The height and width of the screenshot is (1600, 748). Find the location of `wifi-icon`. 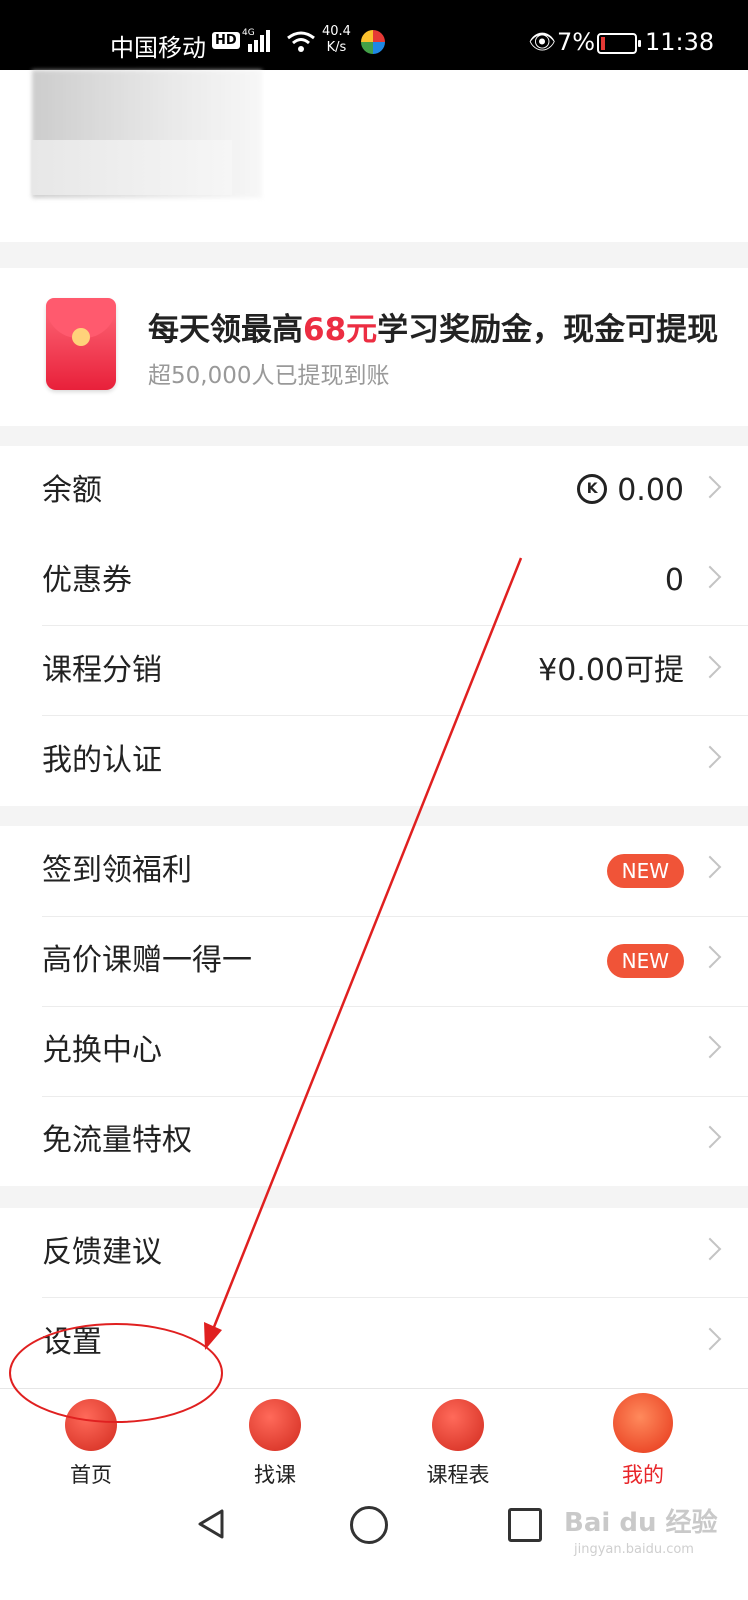

wifi-icon is located at coordinates (301, 41).